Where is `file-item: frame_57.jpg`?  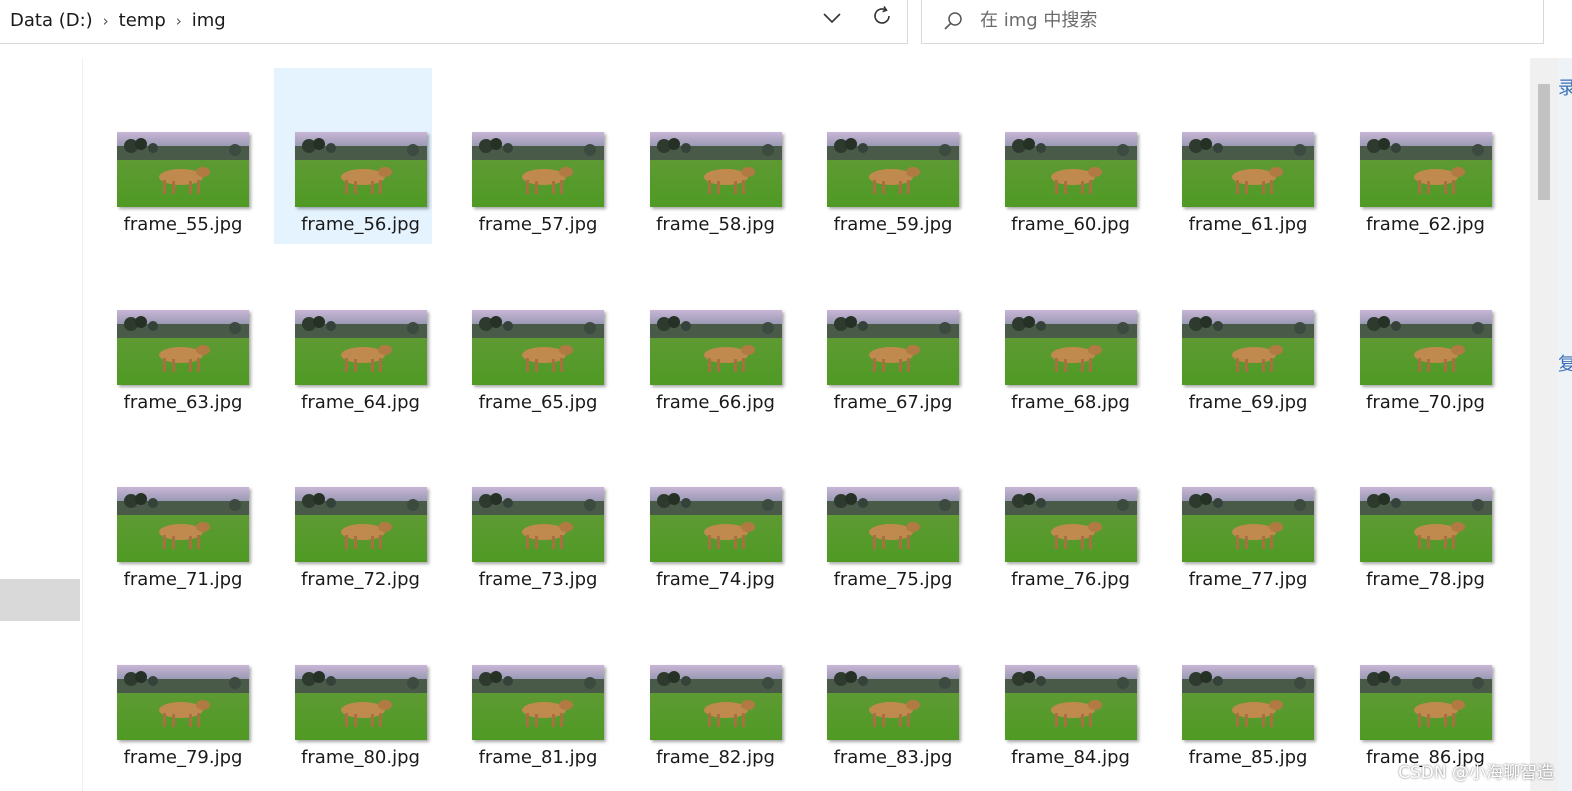 file-item: frame_57.jpg is located at coordinates (530, 156).